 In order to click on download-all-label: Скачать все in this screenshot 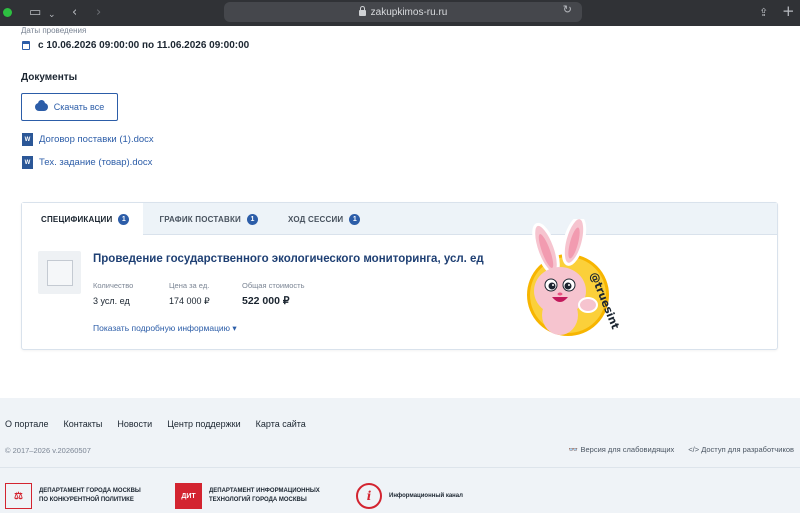, I will do `click(79, 107)`.